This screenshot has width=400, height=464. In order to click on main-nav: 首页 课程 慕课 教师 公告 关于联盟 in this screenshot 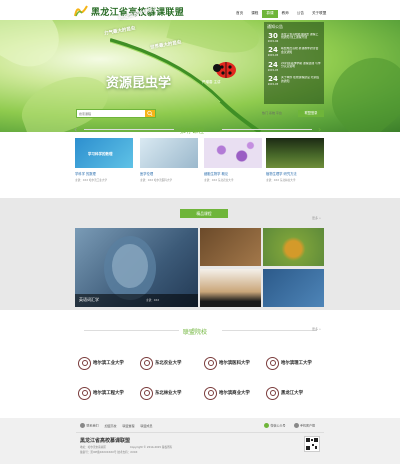, I will do `click(281, 14)`.